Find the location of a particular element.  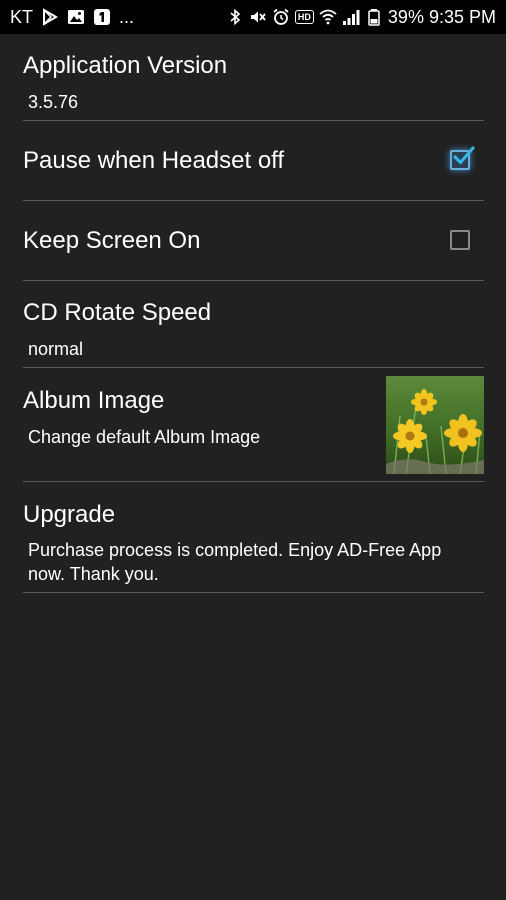

pref-cd-rotate-speed: CD Rotate Speed normal is located at coordinates (253, 324).